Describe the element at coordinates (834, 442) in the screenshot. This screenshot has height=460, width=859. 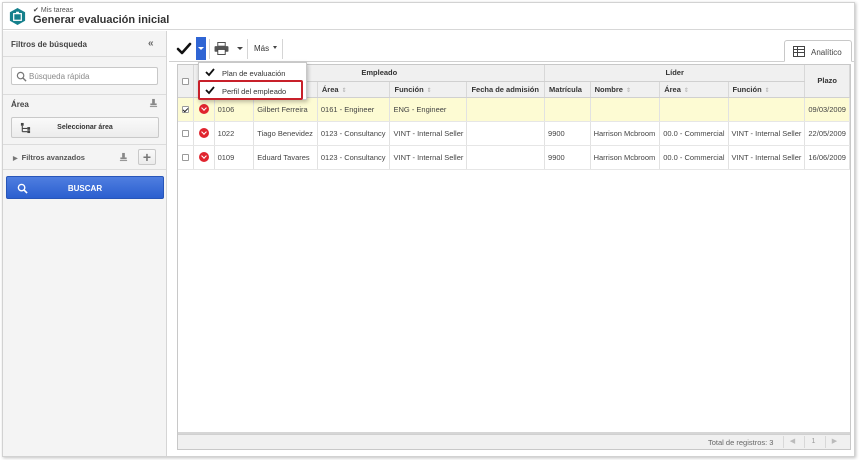
I see `next-page-button: ▶` at that location.